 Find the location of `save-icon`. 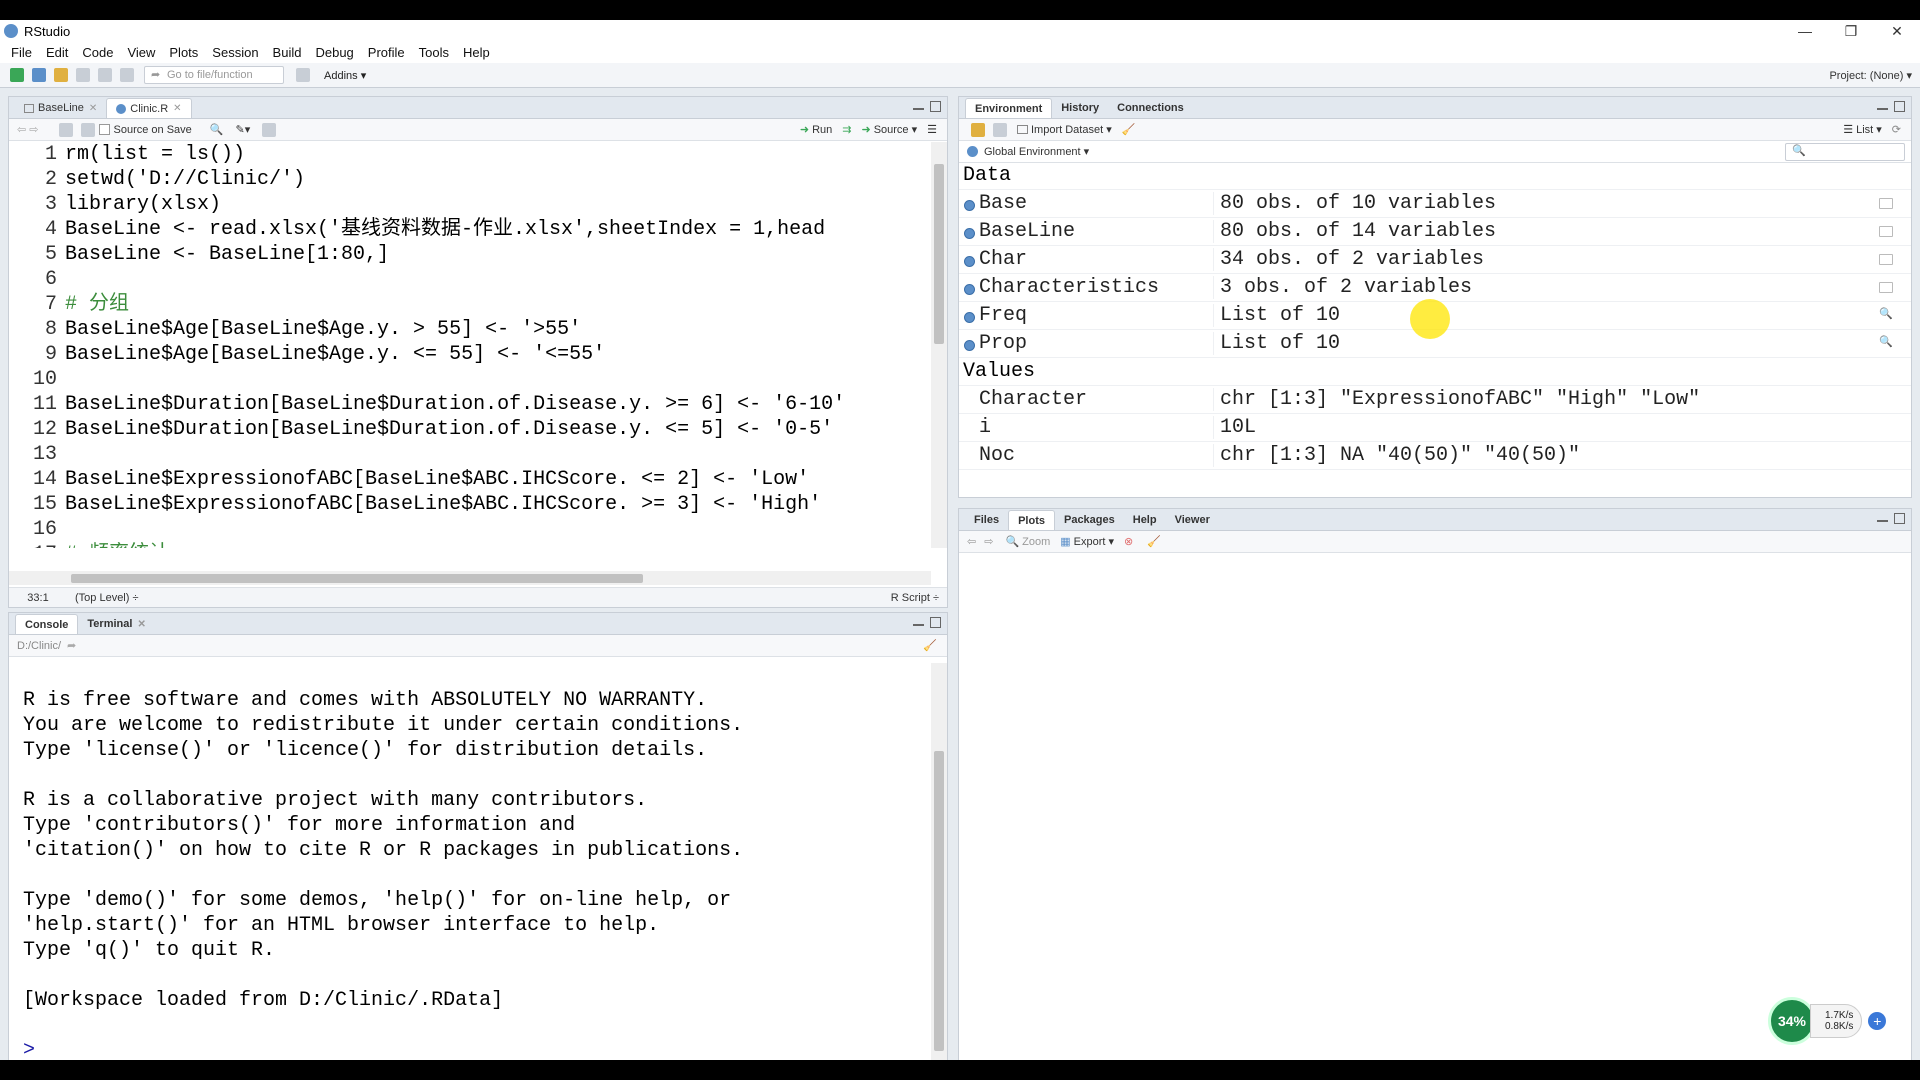

save-icon is located at coordinates (83, 75).